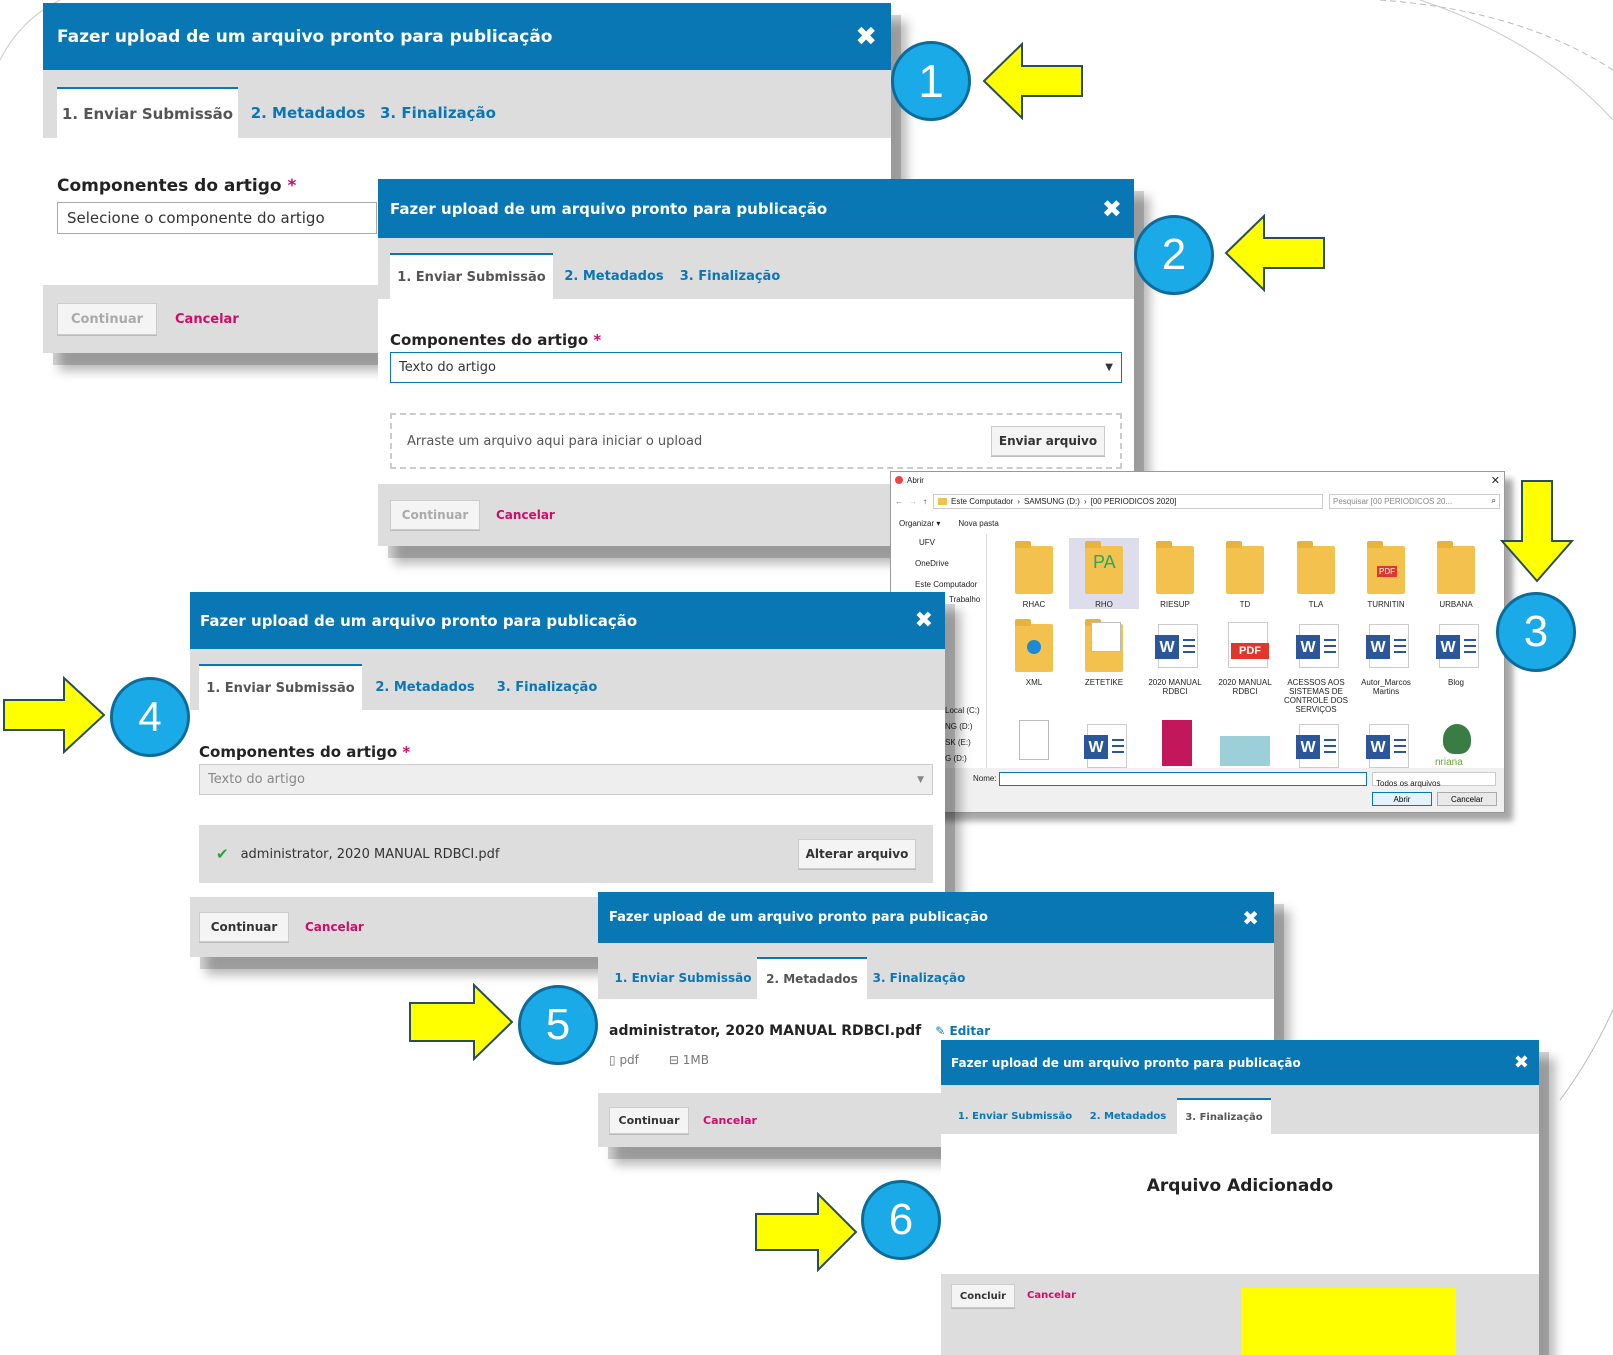 The image size is (1613, 1355). What do you see at coordinates (1245, 657) in the screenshot?
I see `file-item: PDF 2020 MANUAL RDBCI` at bounding box center [1245, 657].